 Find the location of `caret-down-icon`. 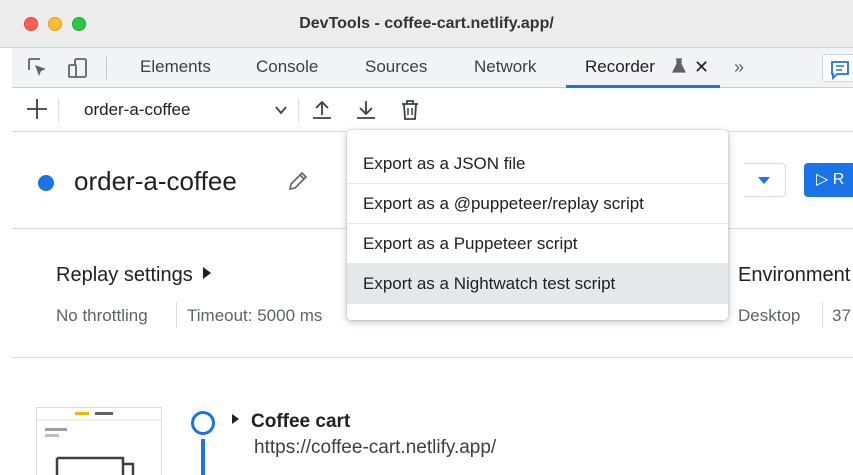

caret-down-icon is located at coordinates (764, 180).